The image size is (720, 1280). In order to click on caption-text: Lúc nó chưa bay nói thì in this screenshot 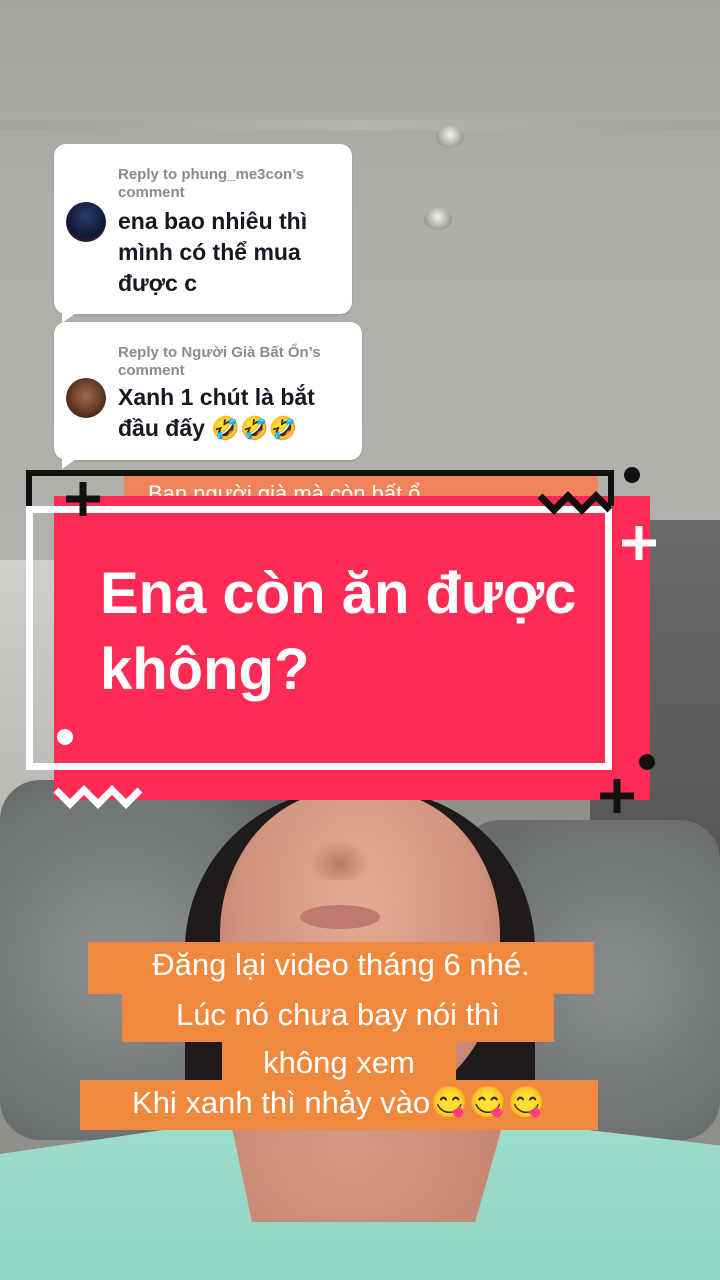, I will do `click(338, 1014)`.